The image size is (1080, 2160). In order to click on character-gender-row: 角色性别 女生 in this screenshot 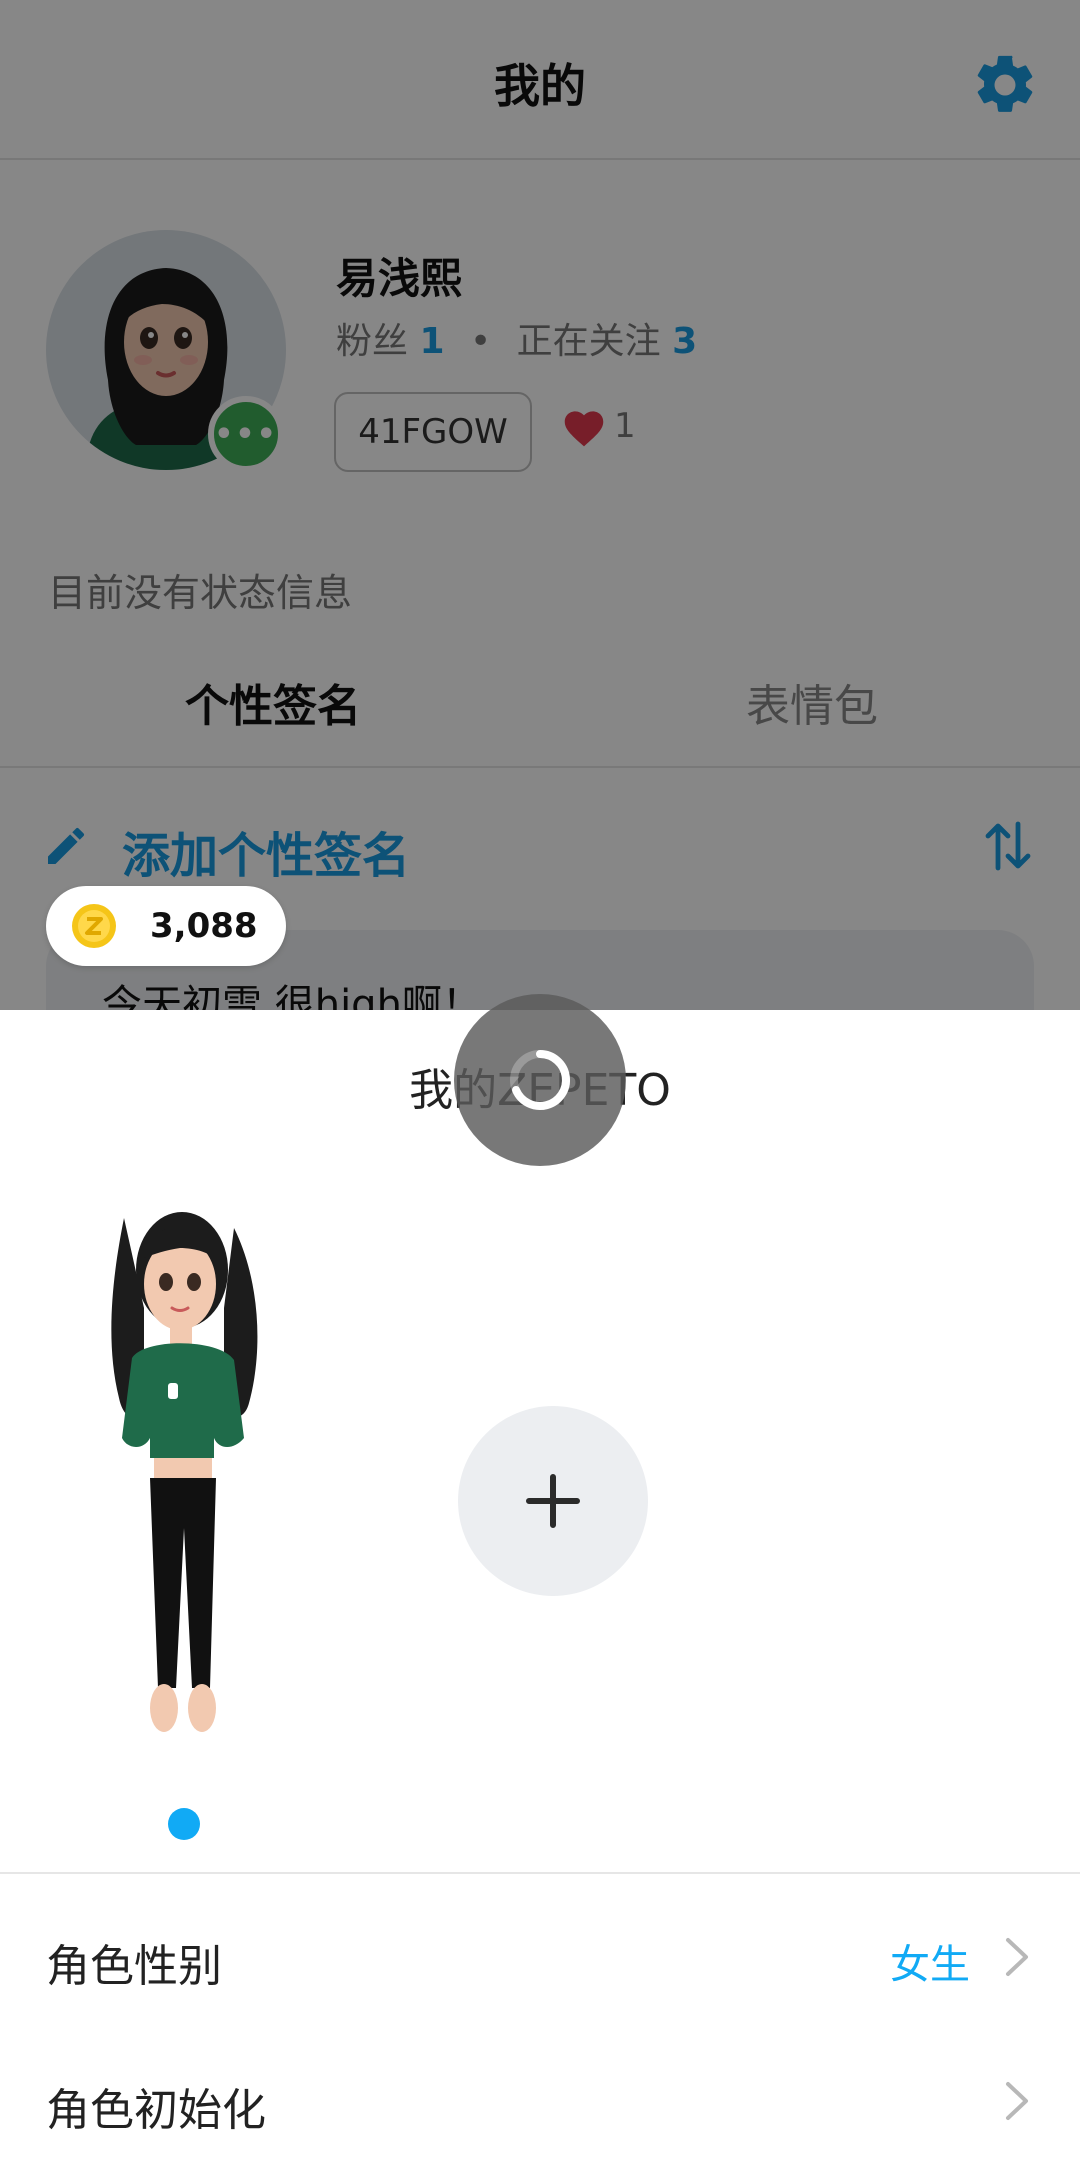, I will do `click(540, 1956)`.